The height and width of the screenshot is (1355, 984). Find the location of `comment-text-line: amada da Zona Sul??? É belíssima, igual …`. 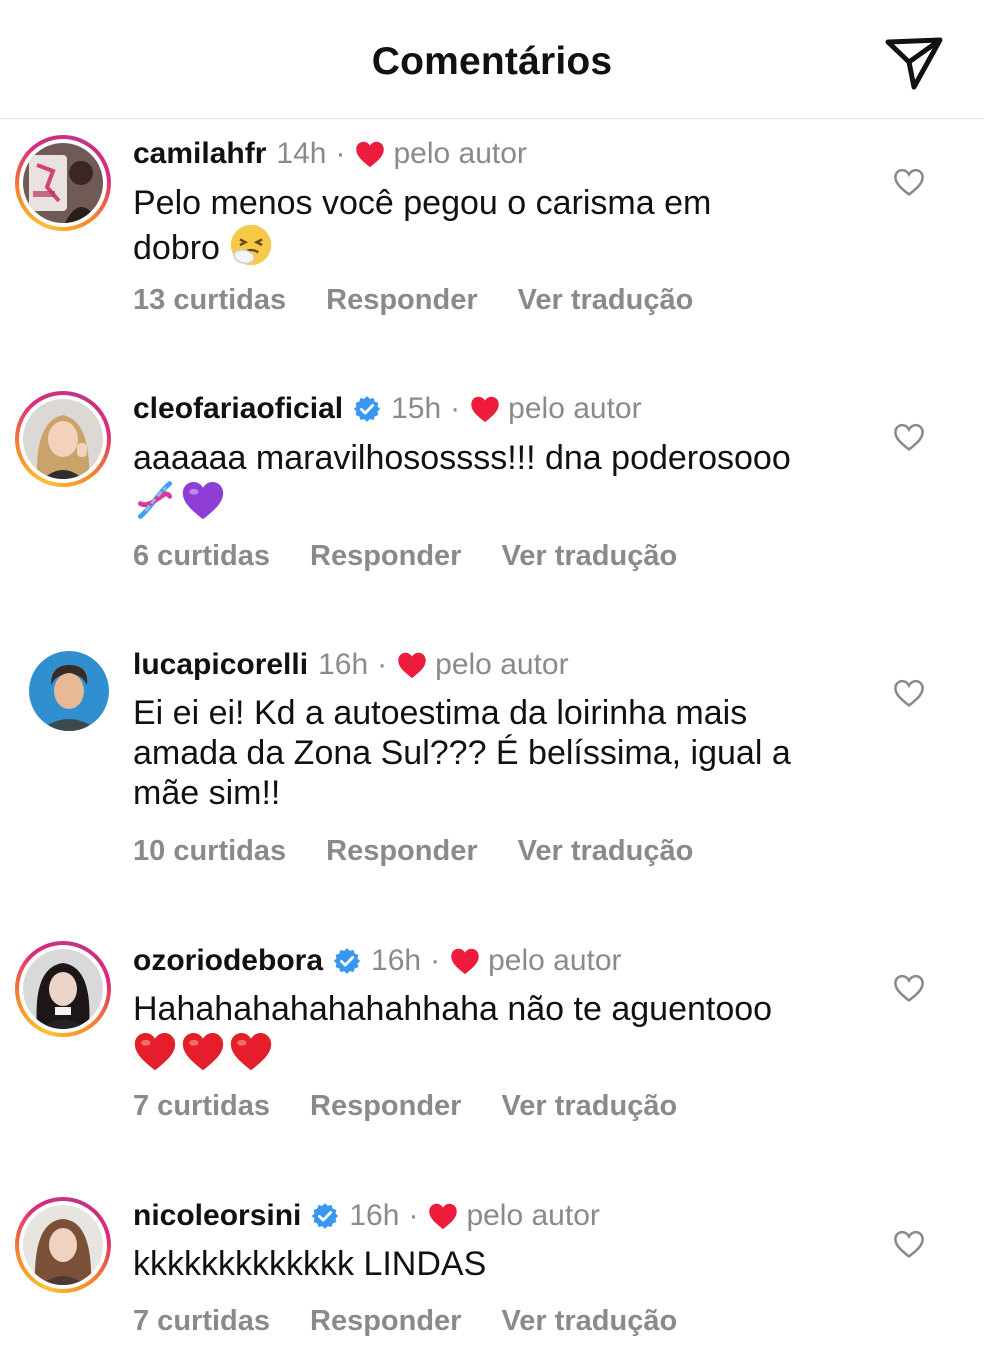

comment-text-line: amada da Zona Sul??? É belíssima, igual … is located at coordinates (462, 753).